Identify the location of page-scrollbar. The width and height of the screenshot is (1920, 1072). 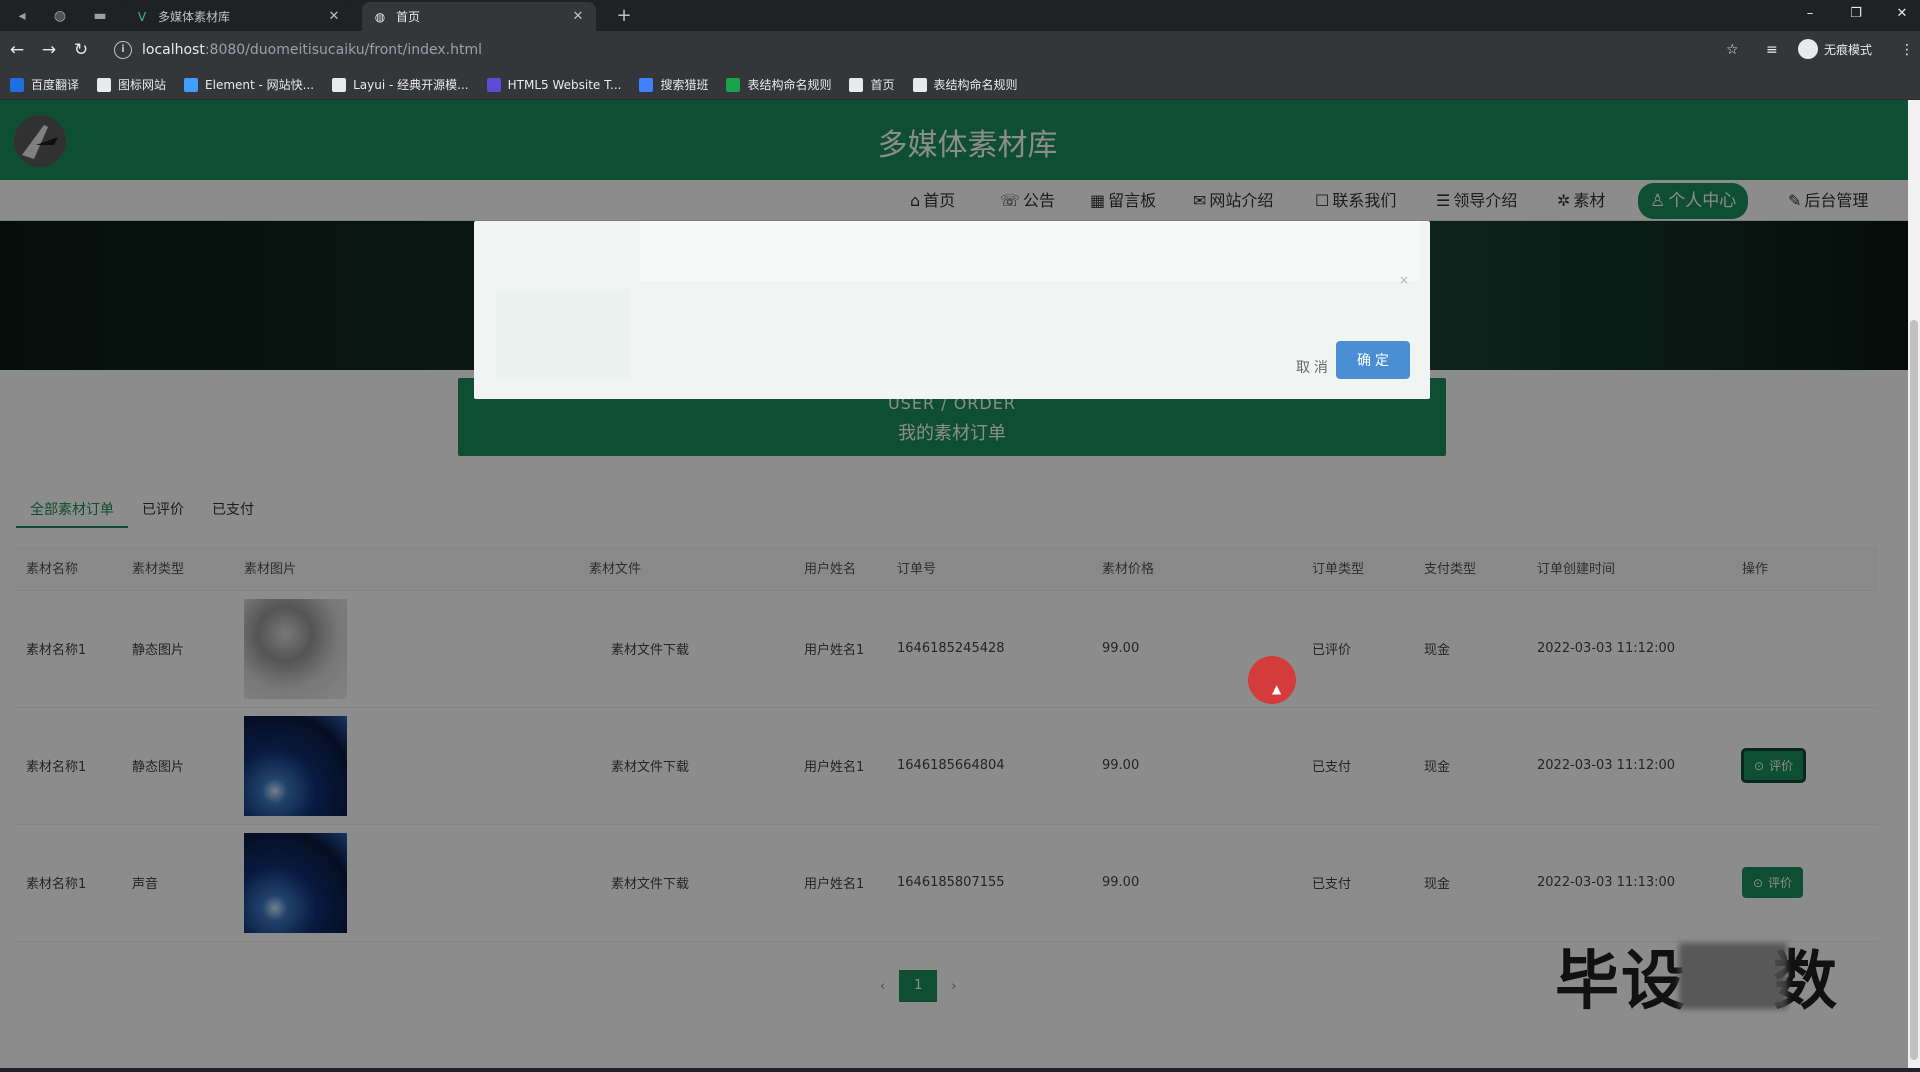
(1914, 584).